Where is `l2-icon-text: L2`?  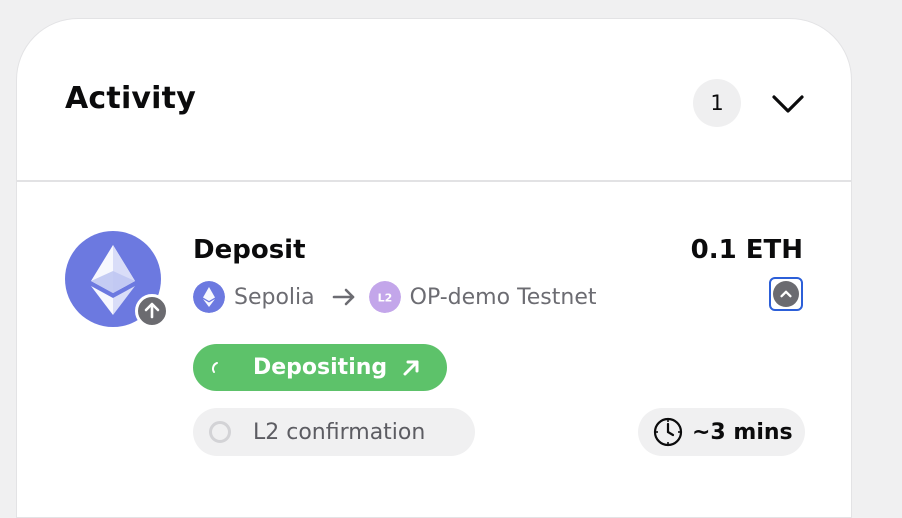
l2-icon-text: L2 is located at coordinates (384, 298).